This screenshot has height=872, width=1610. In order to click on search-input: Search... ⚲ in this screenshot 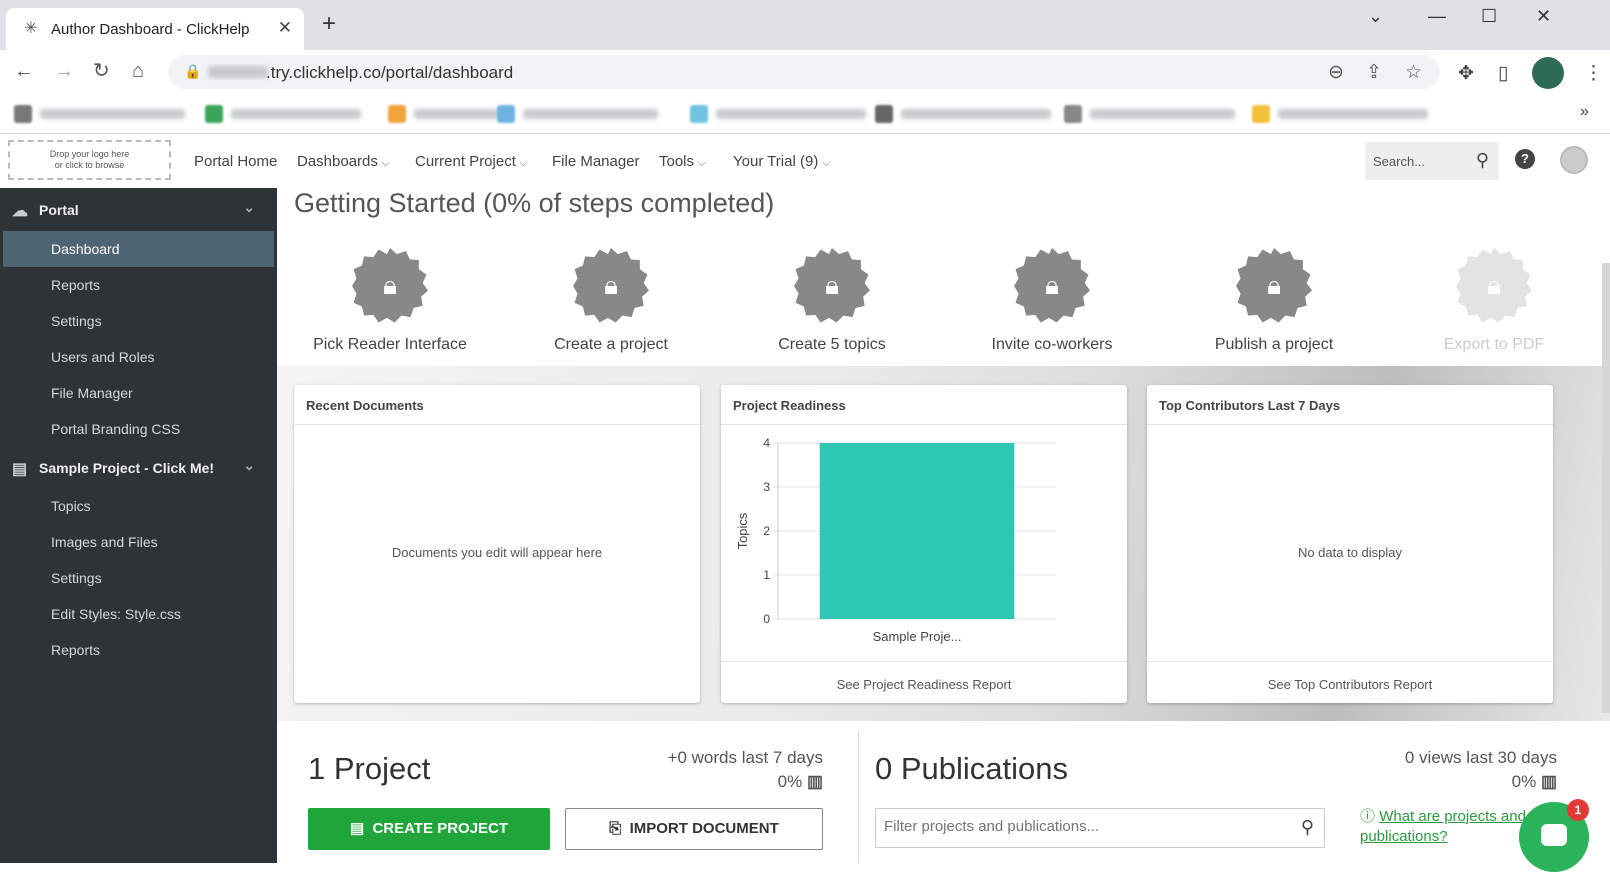, I will do `click(1432, 161)`.